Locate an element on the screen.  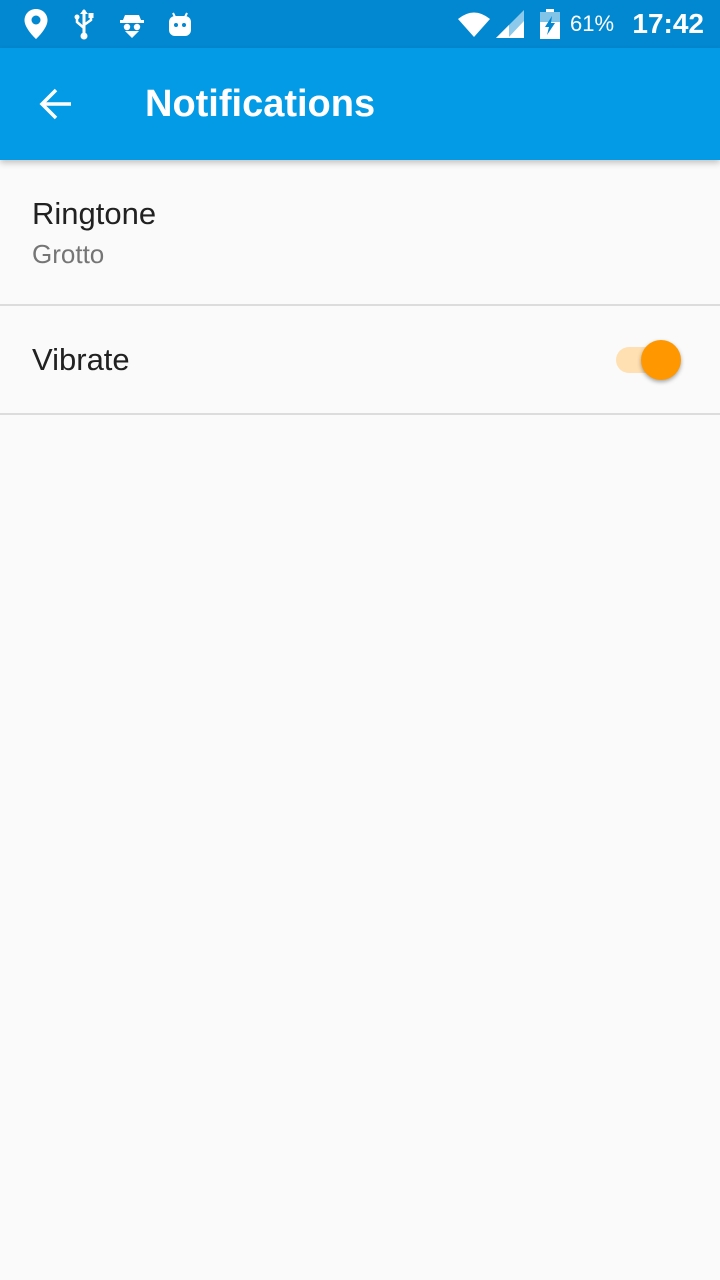
status-bar: 61% 17:42 is located at coordinates (360, 24).